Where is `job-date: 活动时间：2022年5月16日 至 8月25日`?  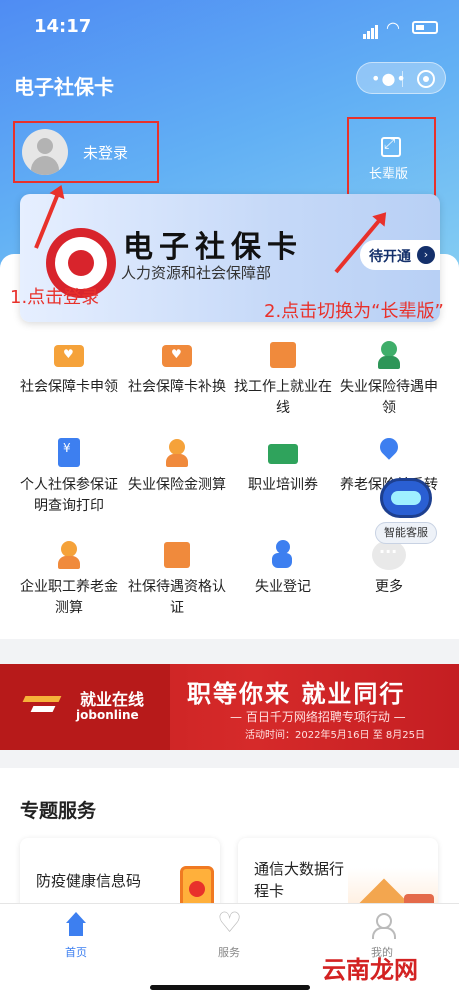 job-date: 活动时间：2022年5月16日 至 8月25日 is located at coordinates (335, 735).